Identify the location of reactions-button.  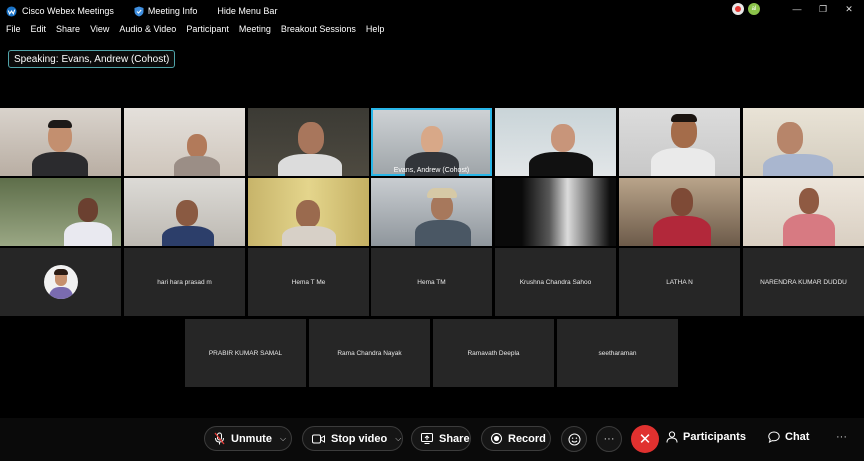
(574, 439).